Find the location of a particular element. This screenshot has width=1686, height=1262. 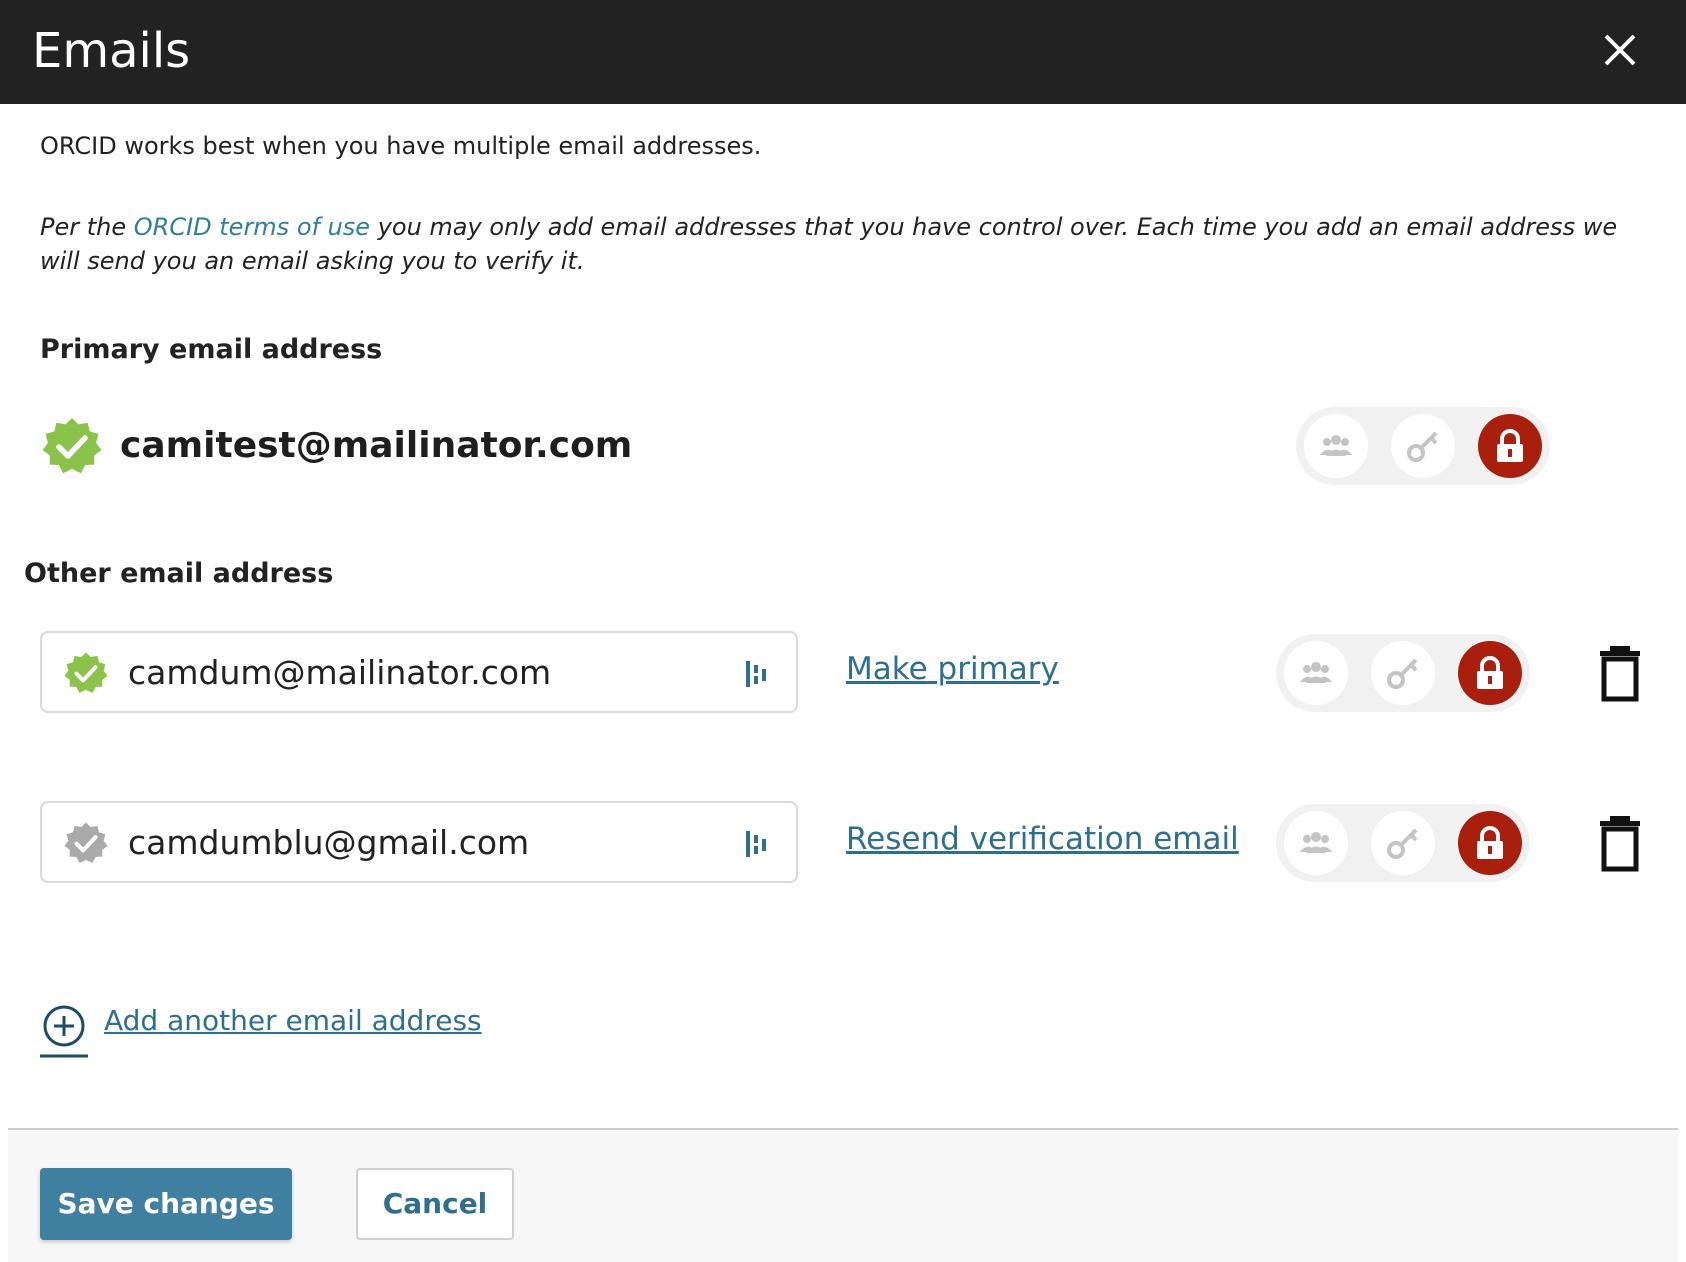

close-icon is located at coordinates (1620, 50).